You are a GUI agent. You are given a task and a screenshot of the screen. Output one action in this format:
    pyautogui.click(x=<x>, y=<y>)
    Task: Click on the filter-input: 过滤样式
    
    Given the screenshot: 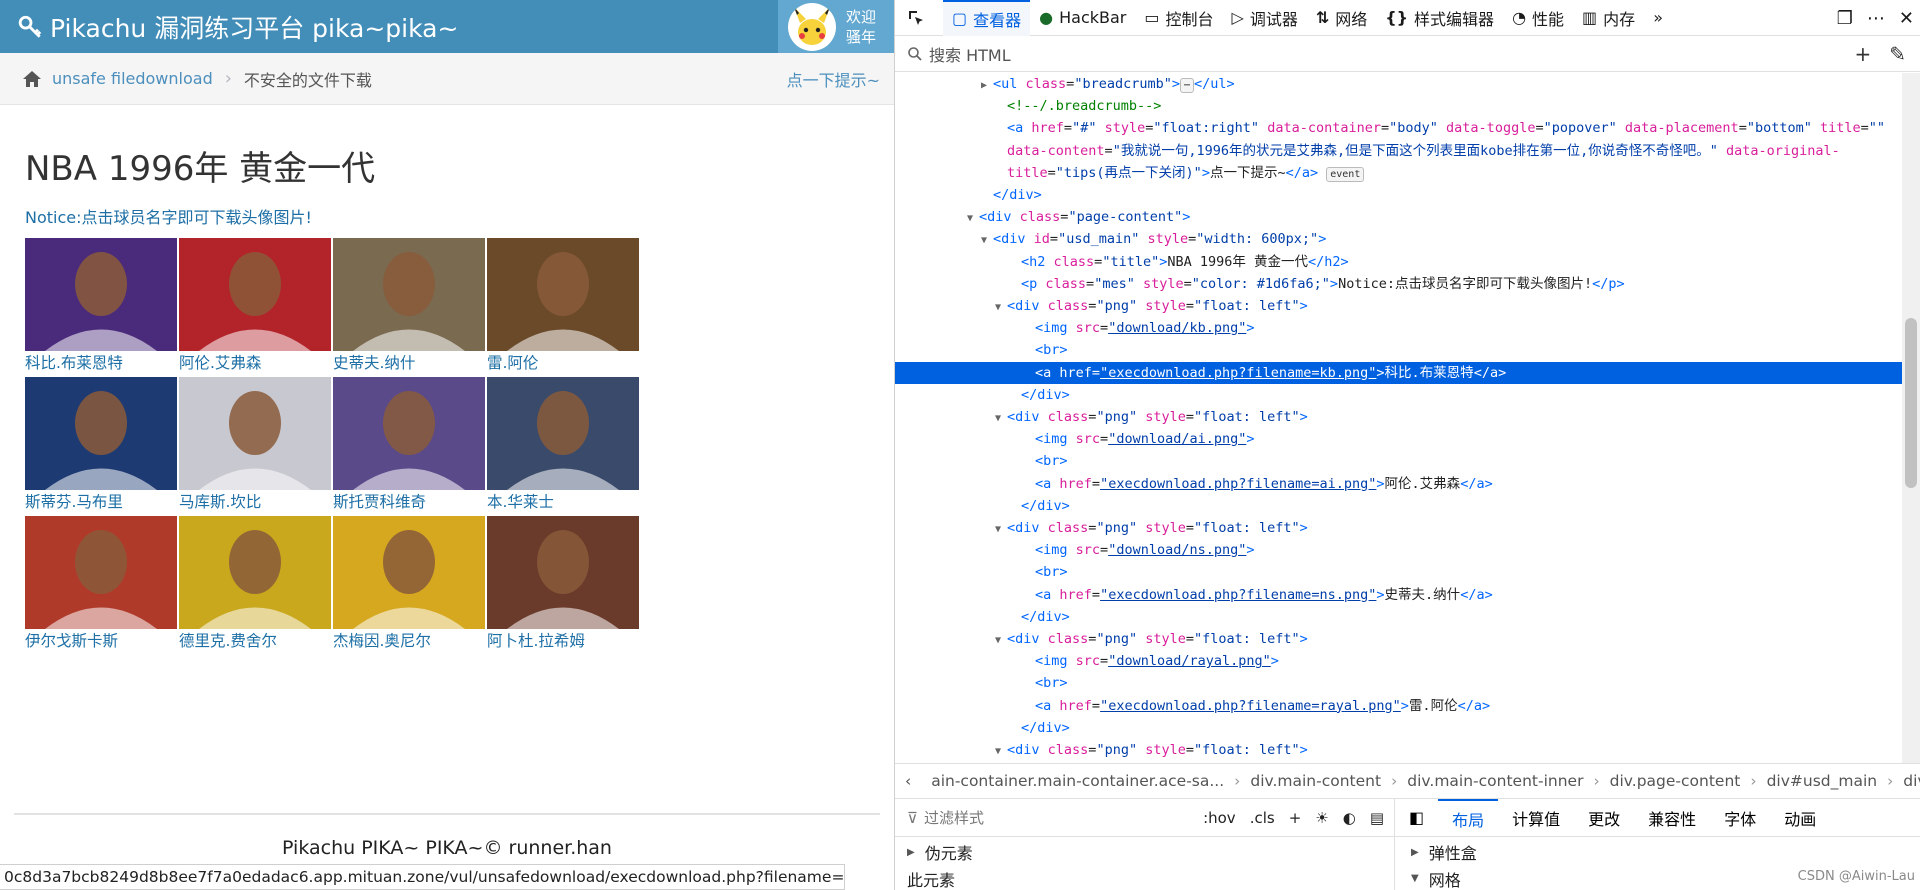 What is the action you would take?
    pyautogui.click(x=954, y=817)
    